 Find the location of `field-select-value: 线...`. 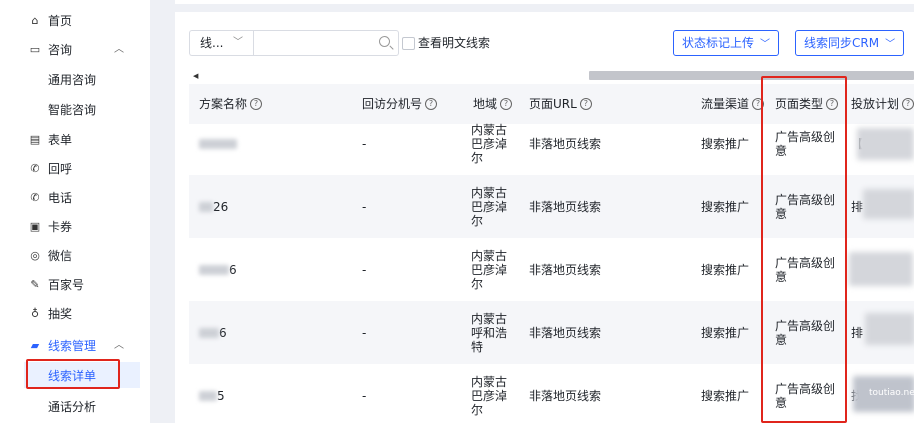

field-select-value: 线... is located at coordinates (212, 43).